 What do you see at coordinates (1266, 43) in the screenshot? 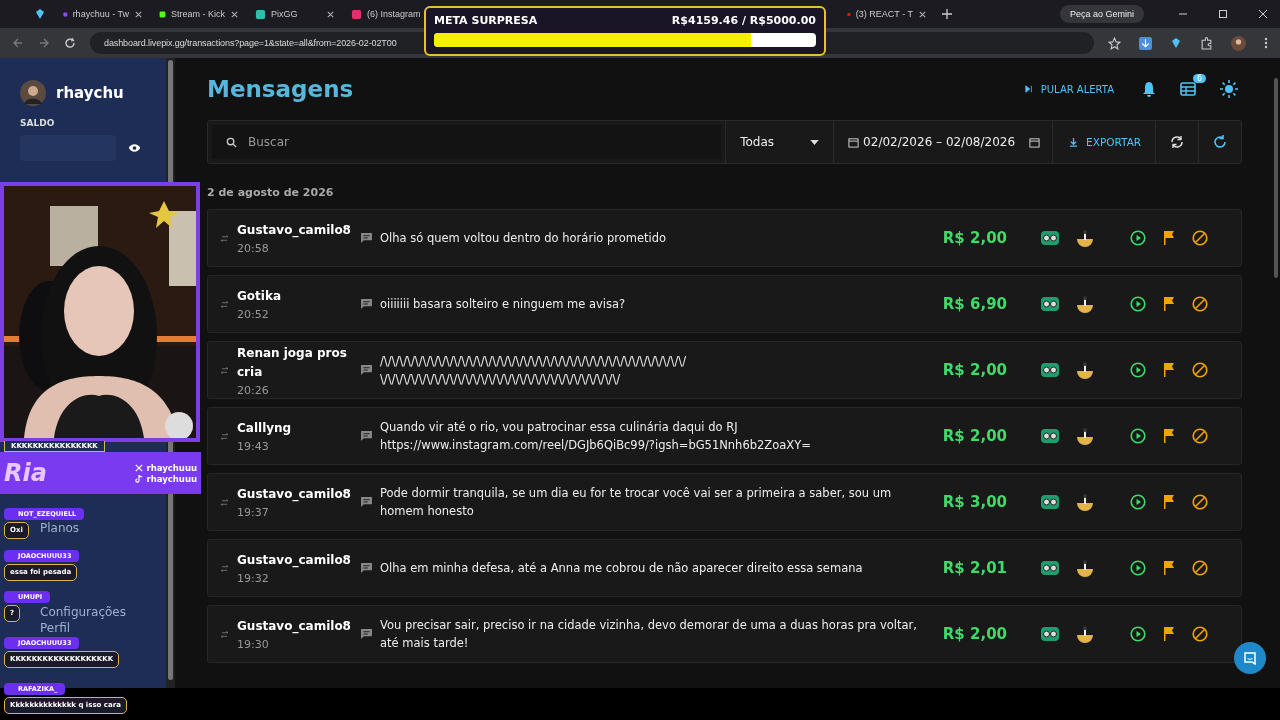
I see `menu-icon` at bounding box center [1266, 43].